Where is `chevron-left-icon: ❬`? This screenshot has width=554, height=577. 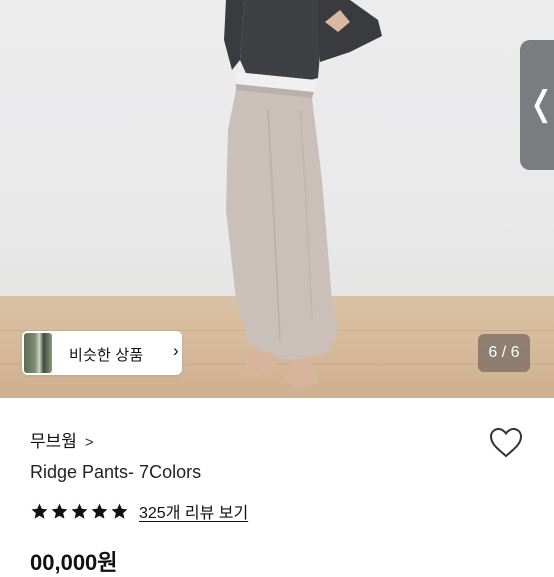
chevron-left-icon: ❬ is located at coordinates (540, 104).